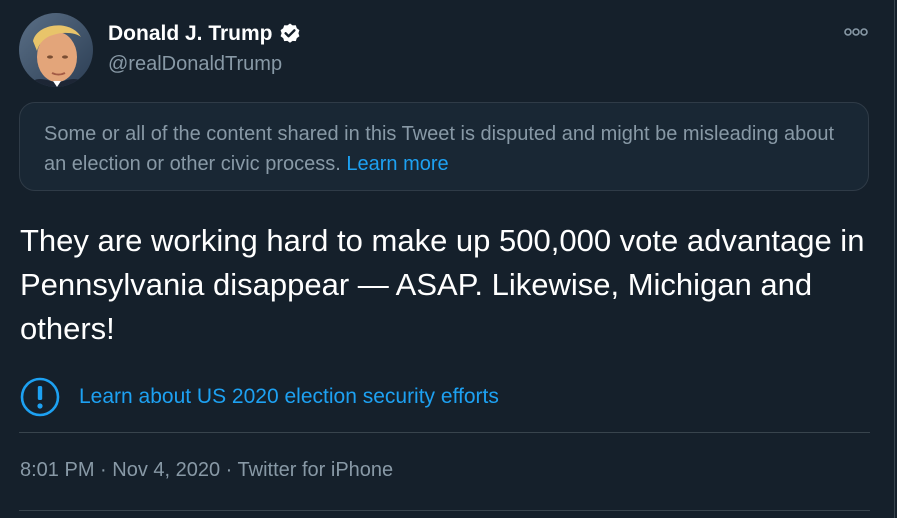  Describe the element at coordinates (166, 470) in the screenshot. I see `tweet-date: Nov 4, 2020` at that location.